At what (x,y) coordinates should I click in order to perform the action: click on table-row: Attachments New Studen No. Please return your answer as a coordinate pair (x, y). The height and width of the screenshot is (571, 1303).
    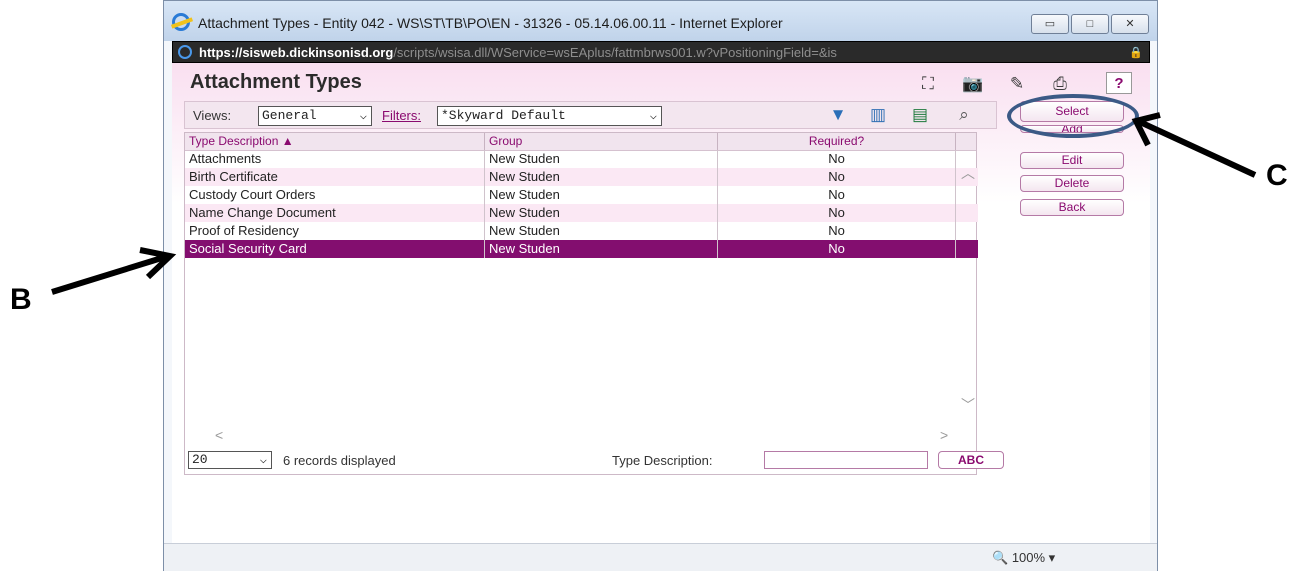
    Looking at the image, I should click on (581, 159).